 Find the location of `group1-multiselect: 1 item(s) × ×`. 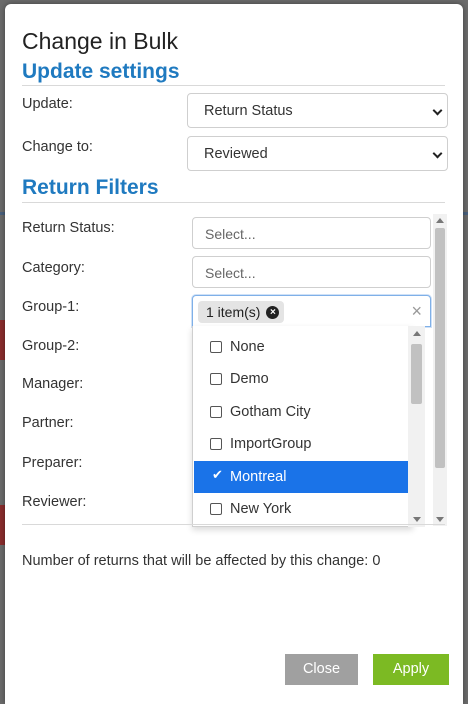

group1-multiselect: 1 item(s) × × is located at coordinates (311, 311).